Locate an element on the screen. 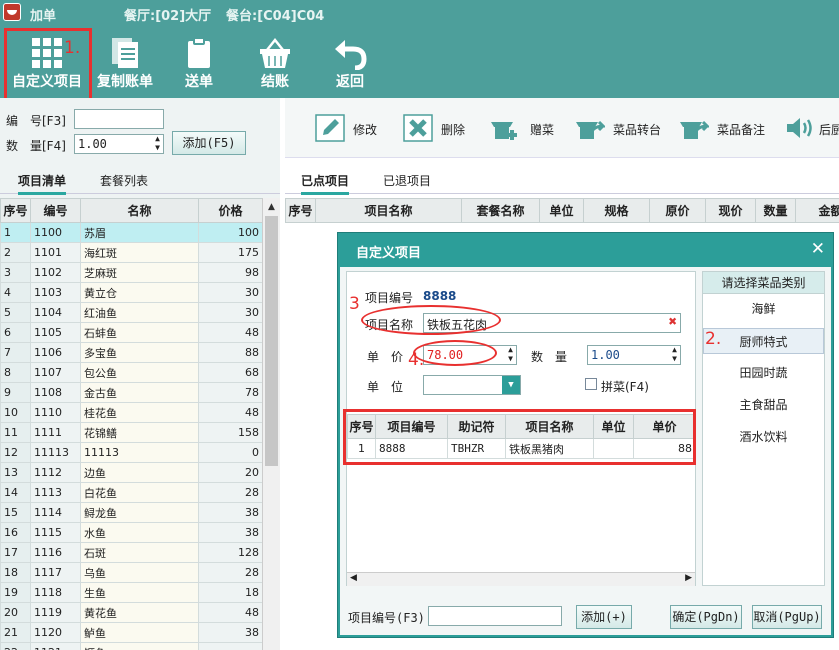 This screenshot has height=650, width=839. stepper-arrows-icon: ▲ ▼ is located at coordinates (157, 143).